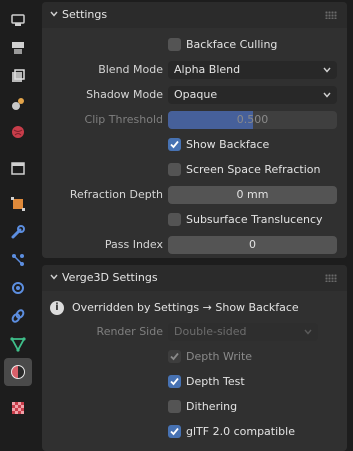 Image resolution: width=353 pixels, height=451 pixels. I want to click on render-side-dropdown: Double-sided, so click(243, 332).